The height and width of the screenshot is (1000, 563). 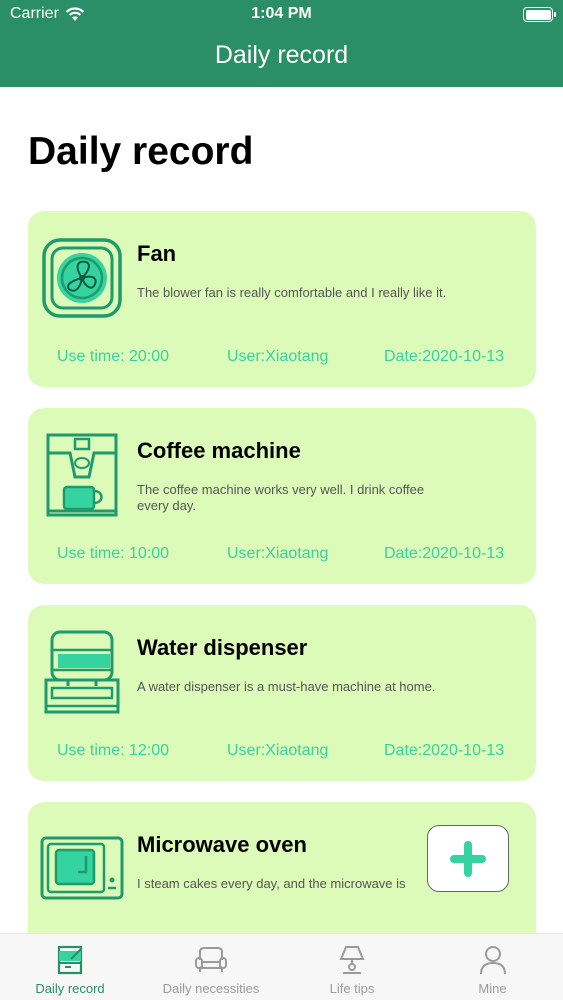 I want to click on battery-icon, so click(x=539, y=14).